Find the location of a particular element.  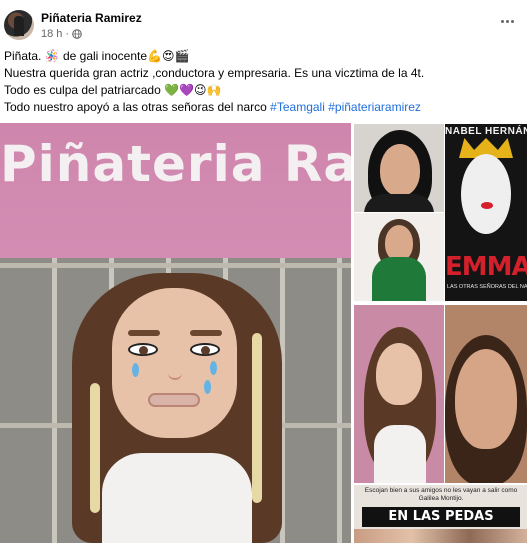

page-avatar is located at coordinates (19, 25).